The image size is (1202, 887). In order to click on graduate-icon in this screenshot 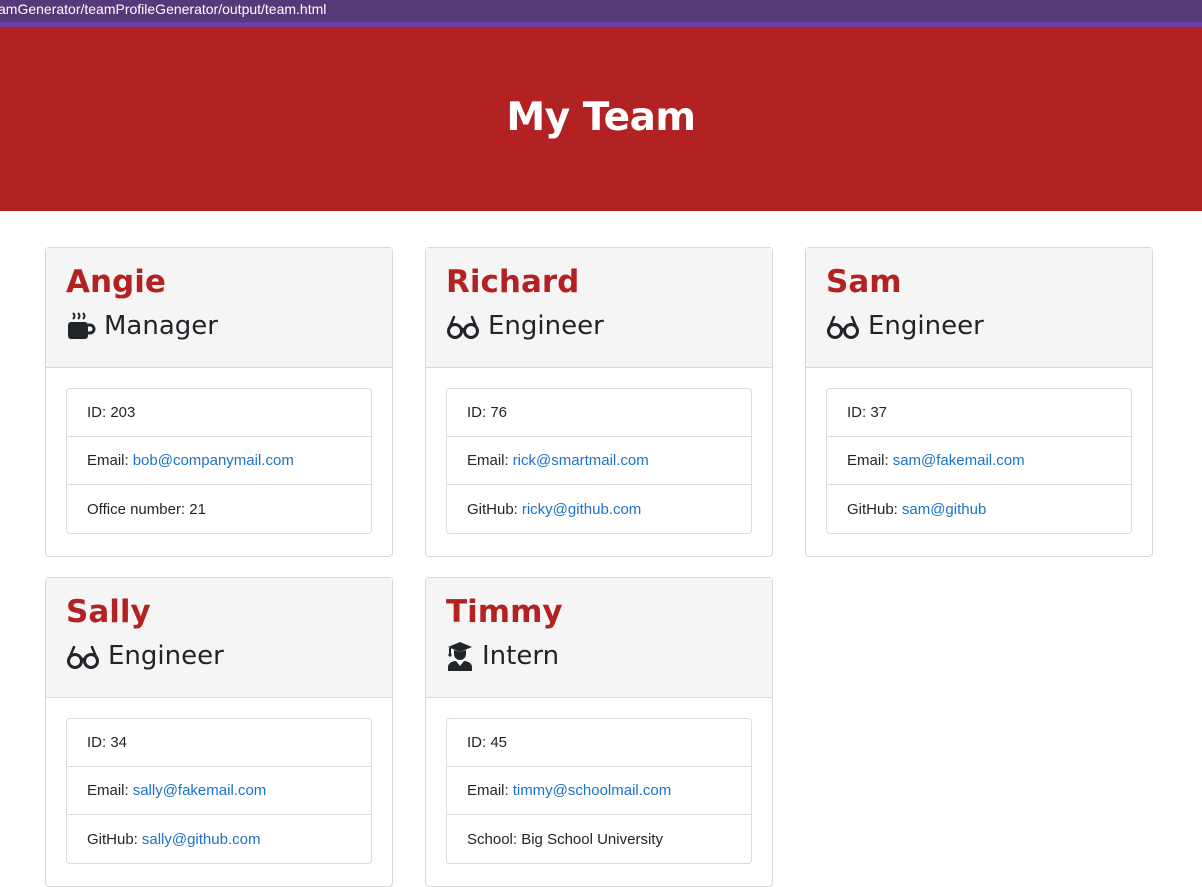, I will do `click(460, 656)`.